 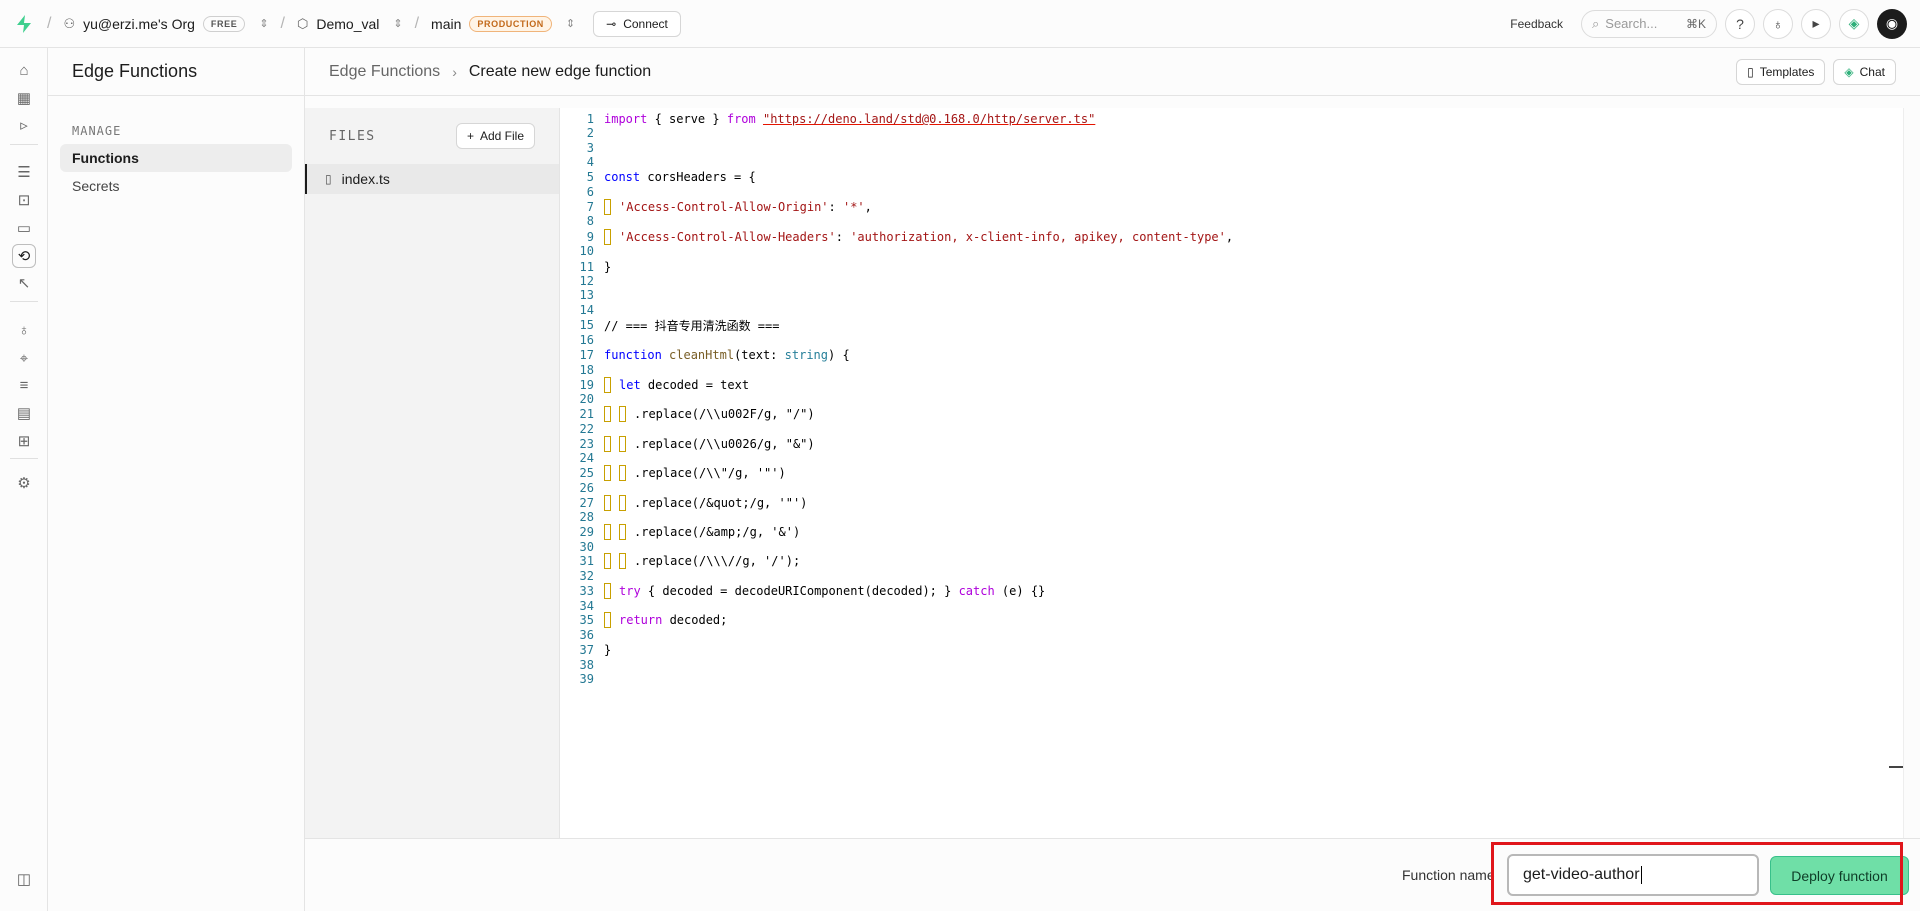 I want to click on advisors-icon: ♁, so click(x=24, y=330).